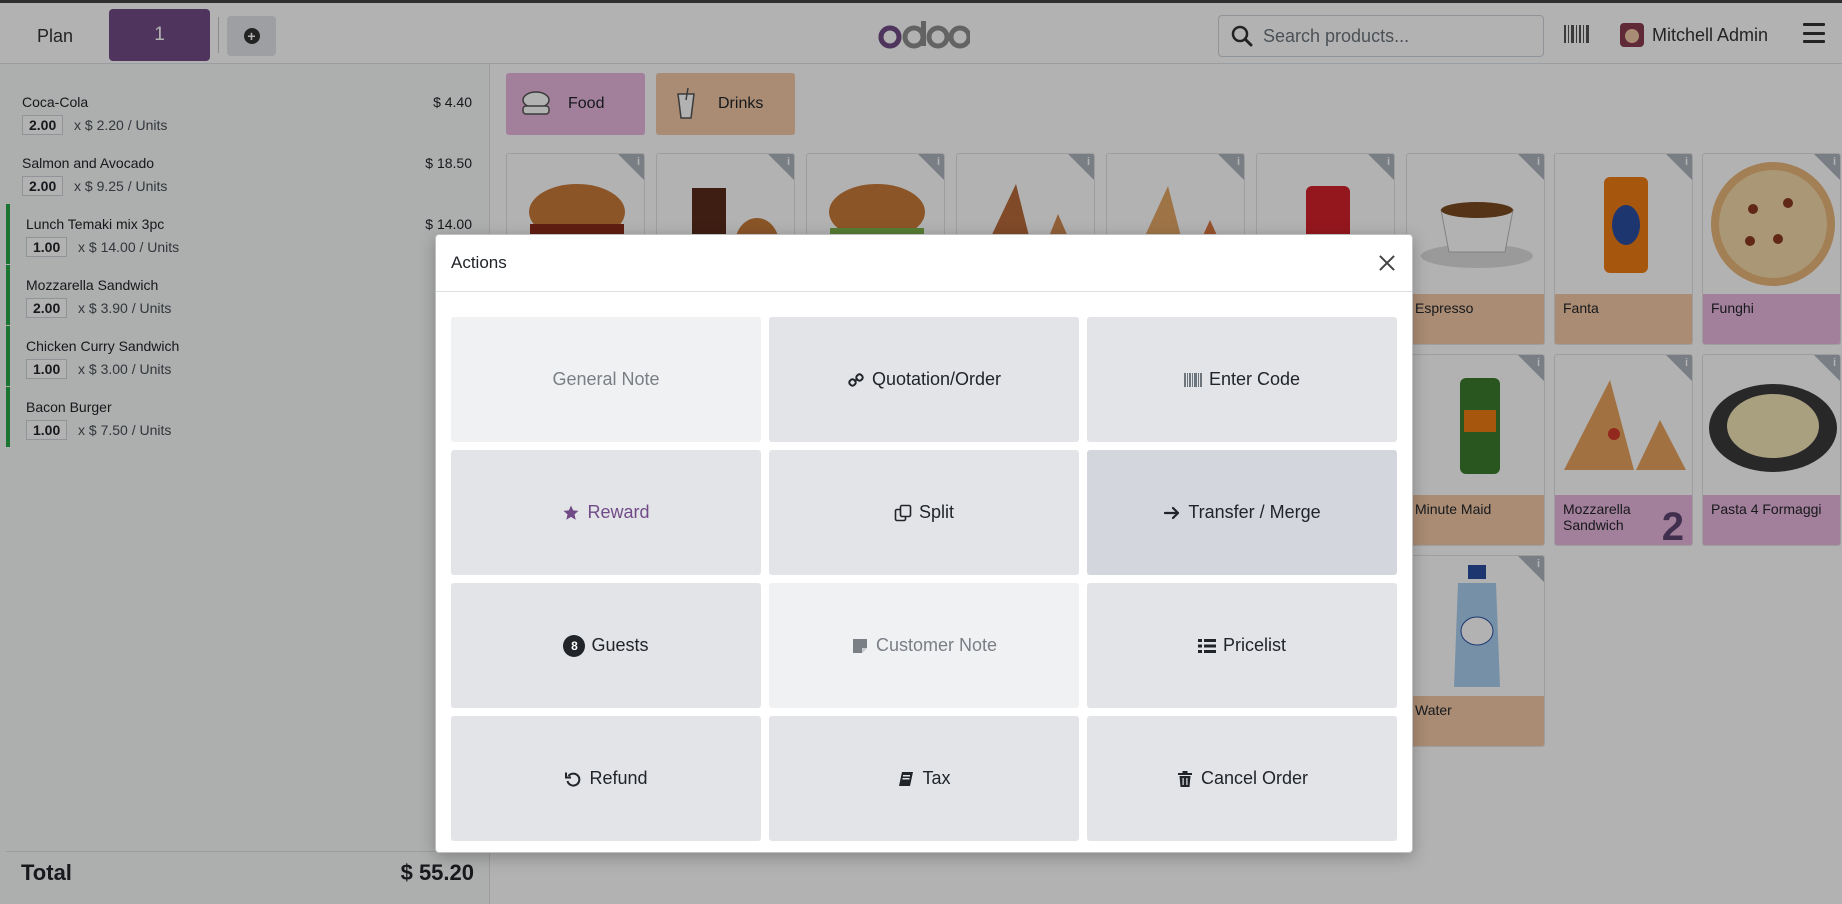 This screenshot has width=1842, height=904. Describe the element at coordinates (936, 778) in the screenshot. I see `button-label: Tax` at that location.